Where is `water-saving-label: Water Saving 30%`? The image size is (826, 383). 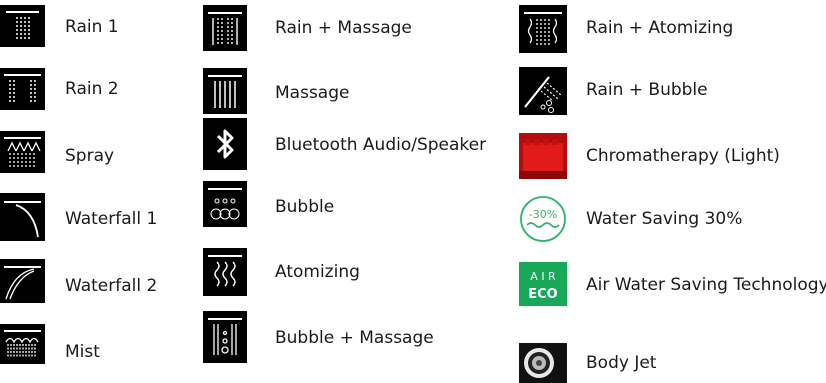 water-saving-label: Water Saving 30% is located at coordinates (664, 219).